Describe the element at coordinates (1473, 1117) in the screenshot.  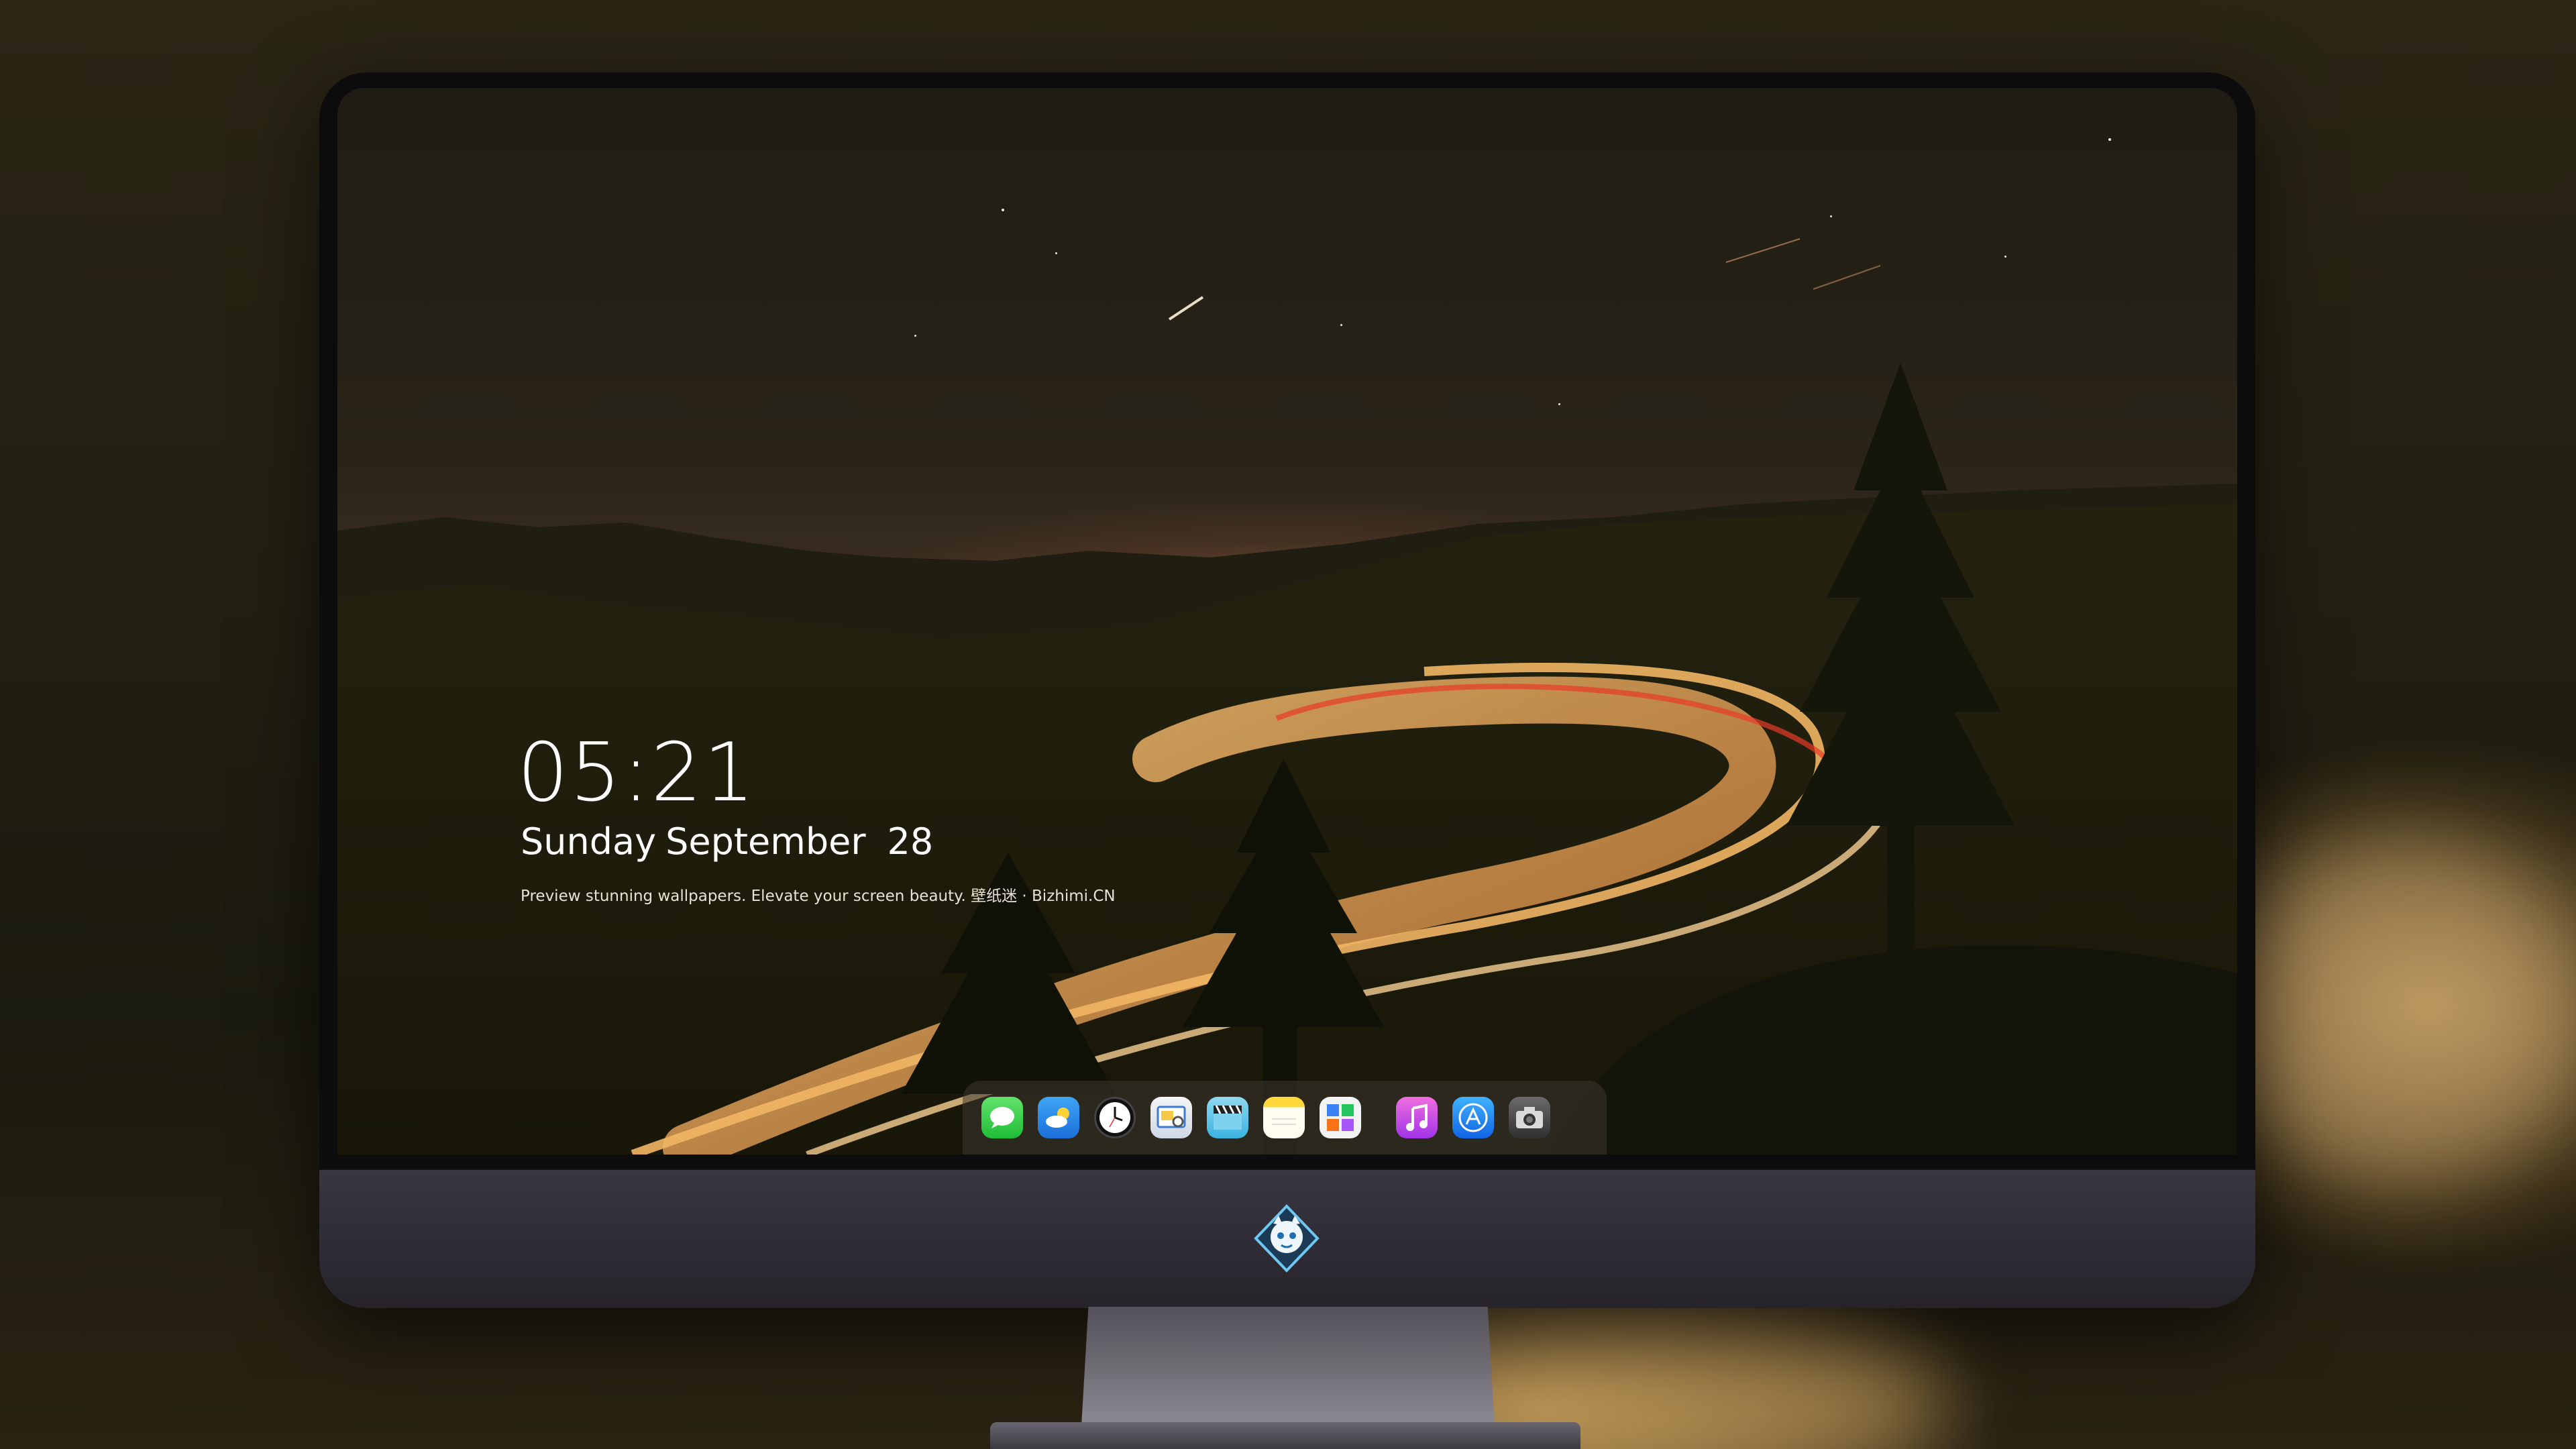
I see `app-store-icon` at that location.